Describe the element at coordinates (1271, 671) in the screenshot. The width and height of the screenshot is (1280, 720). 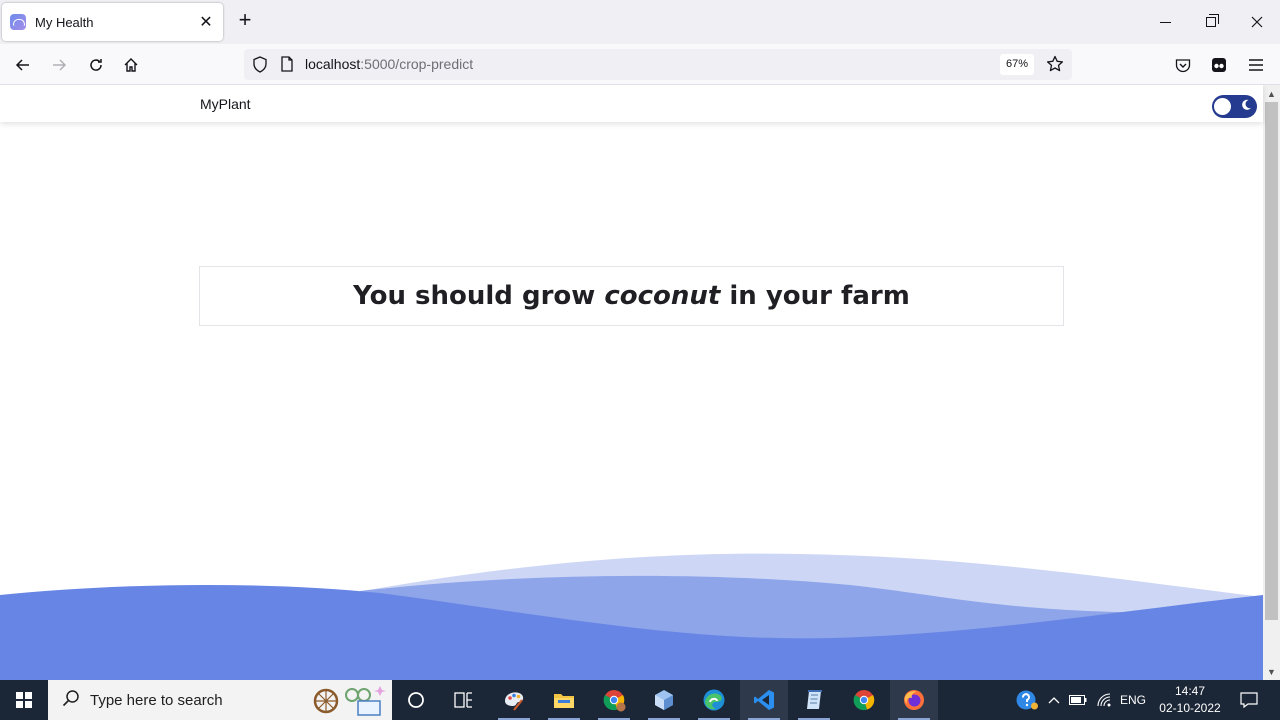
I see `scroll-down-icon: ▼` at that location.